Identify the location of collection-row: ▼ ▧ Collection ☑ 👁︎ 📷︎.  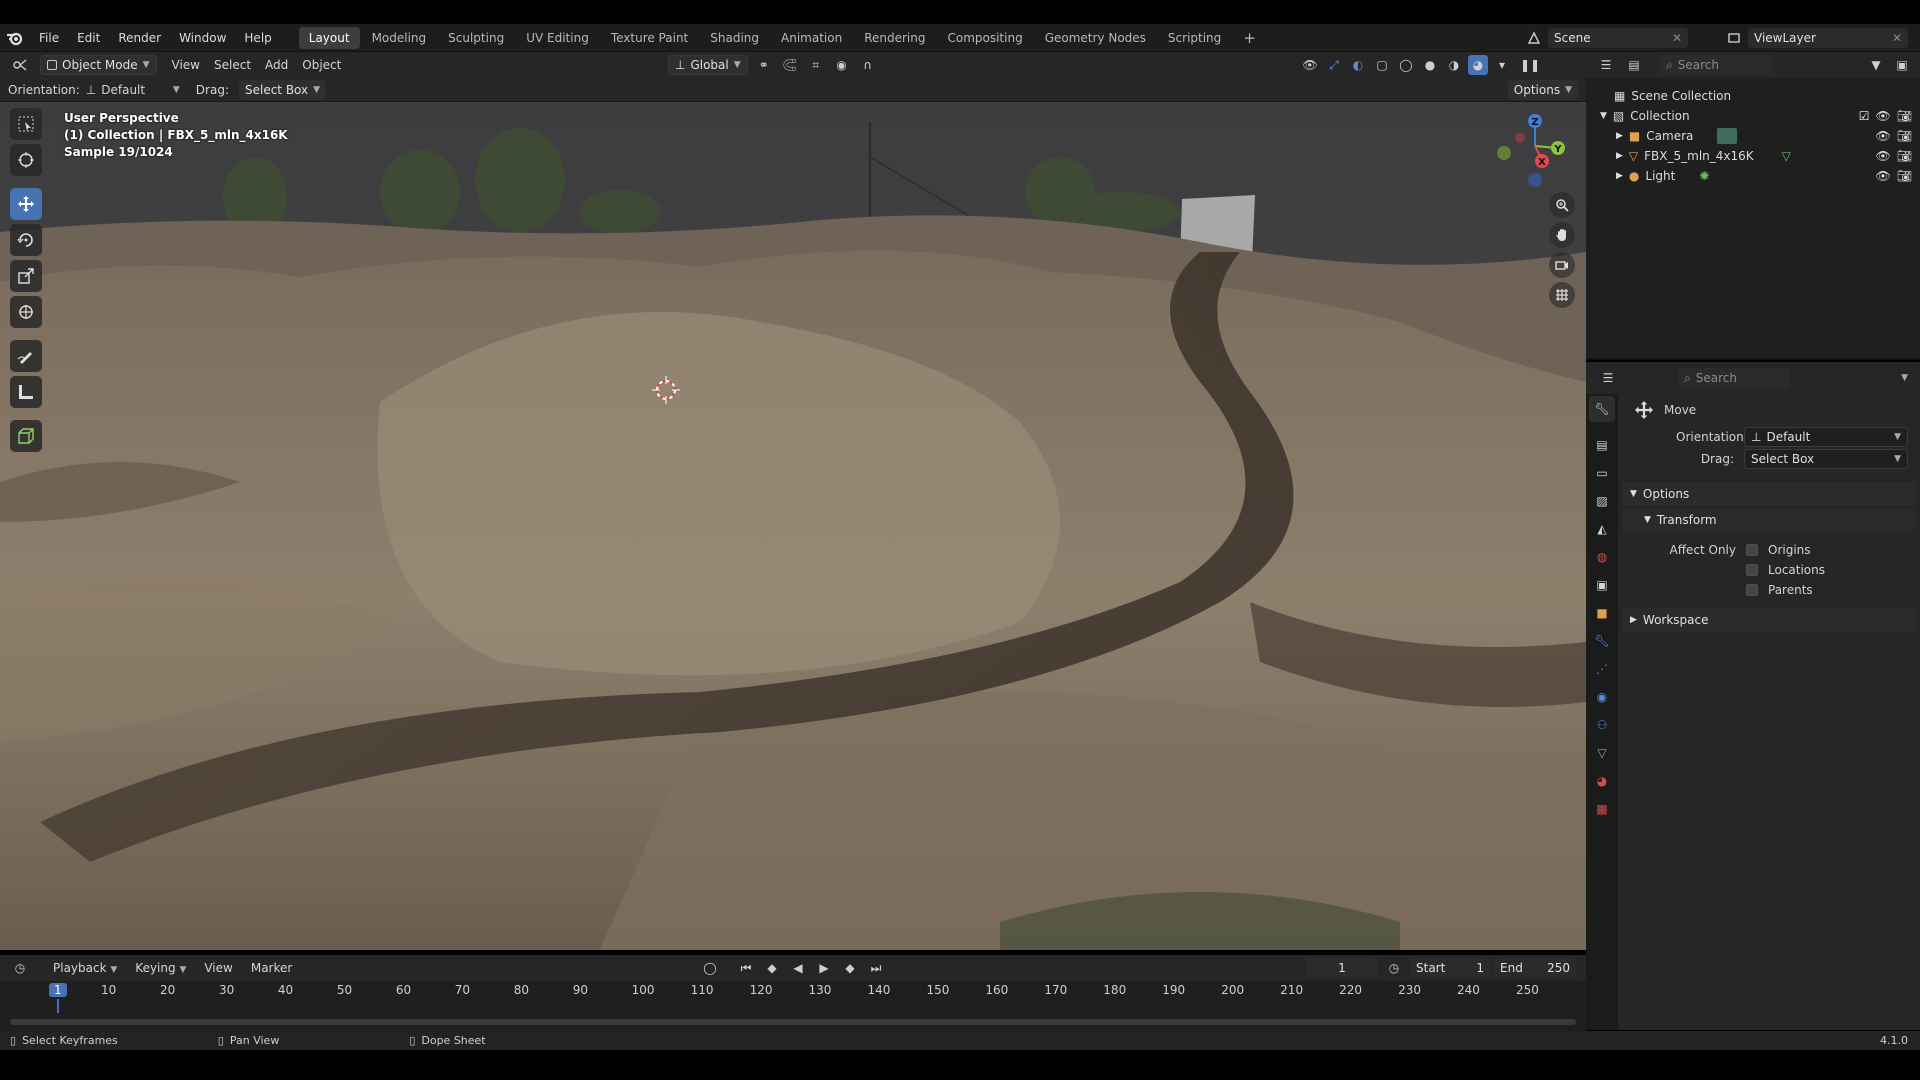
(1753, 116).